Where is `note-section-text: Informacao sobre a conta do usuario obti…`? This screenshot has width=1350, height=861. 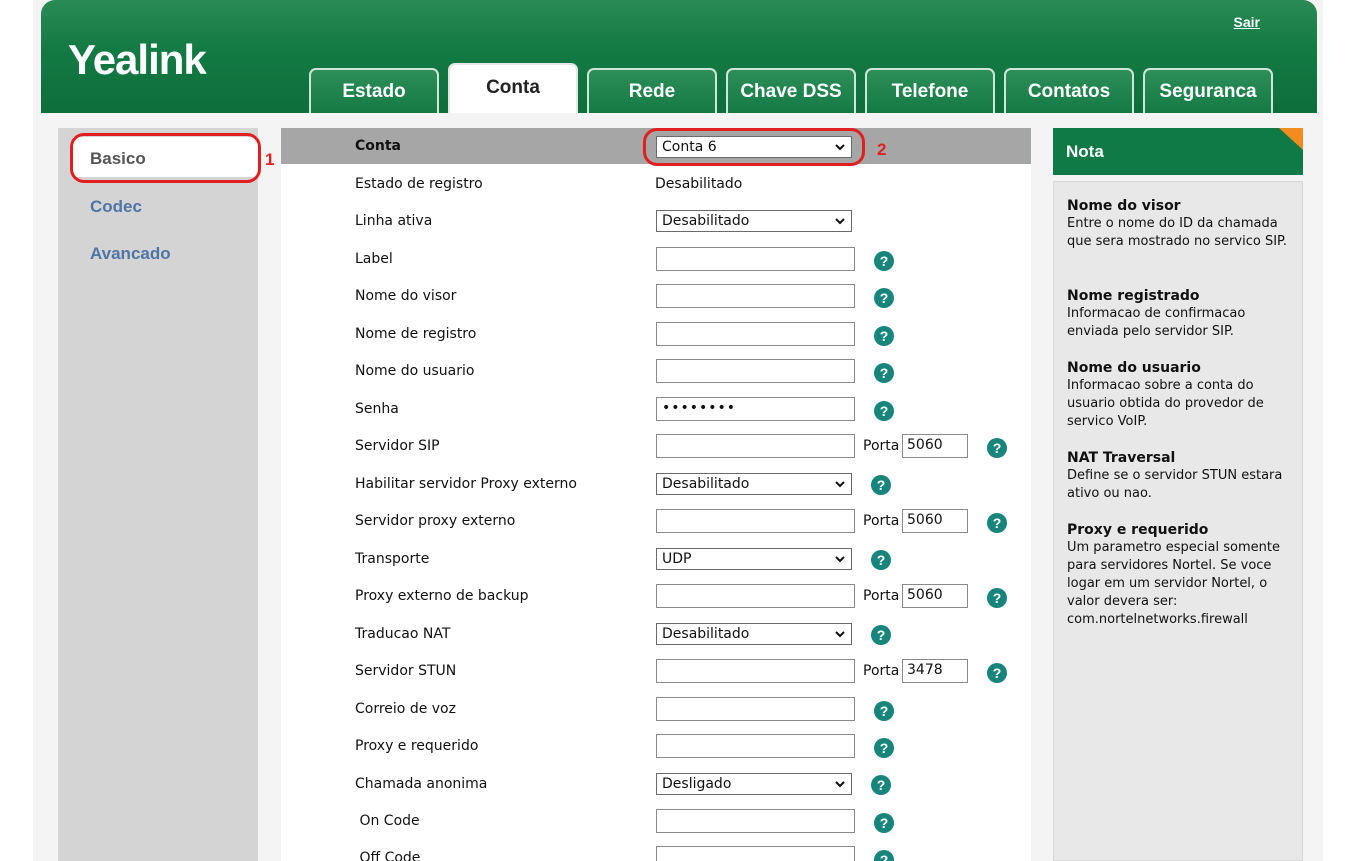 note-section-text: Informacao sobre a conta do usuario obti… is located at coordinates (1165, 403).